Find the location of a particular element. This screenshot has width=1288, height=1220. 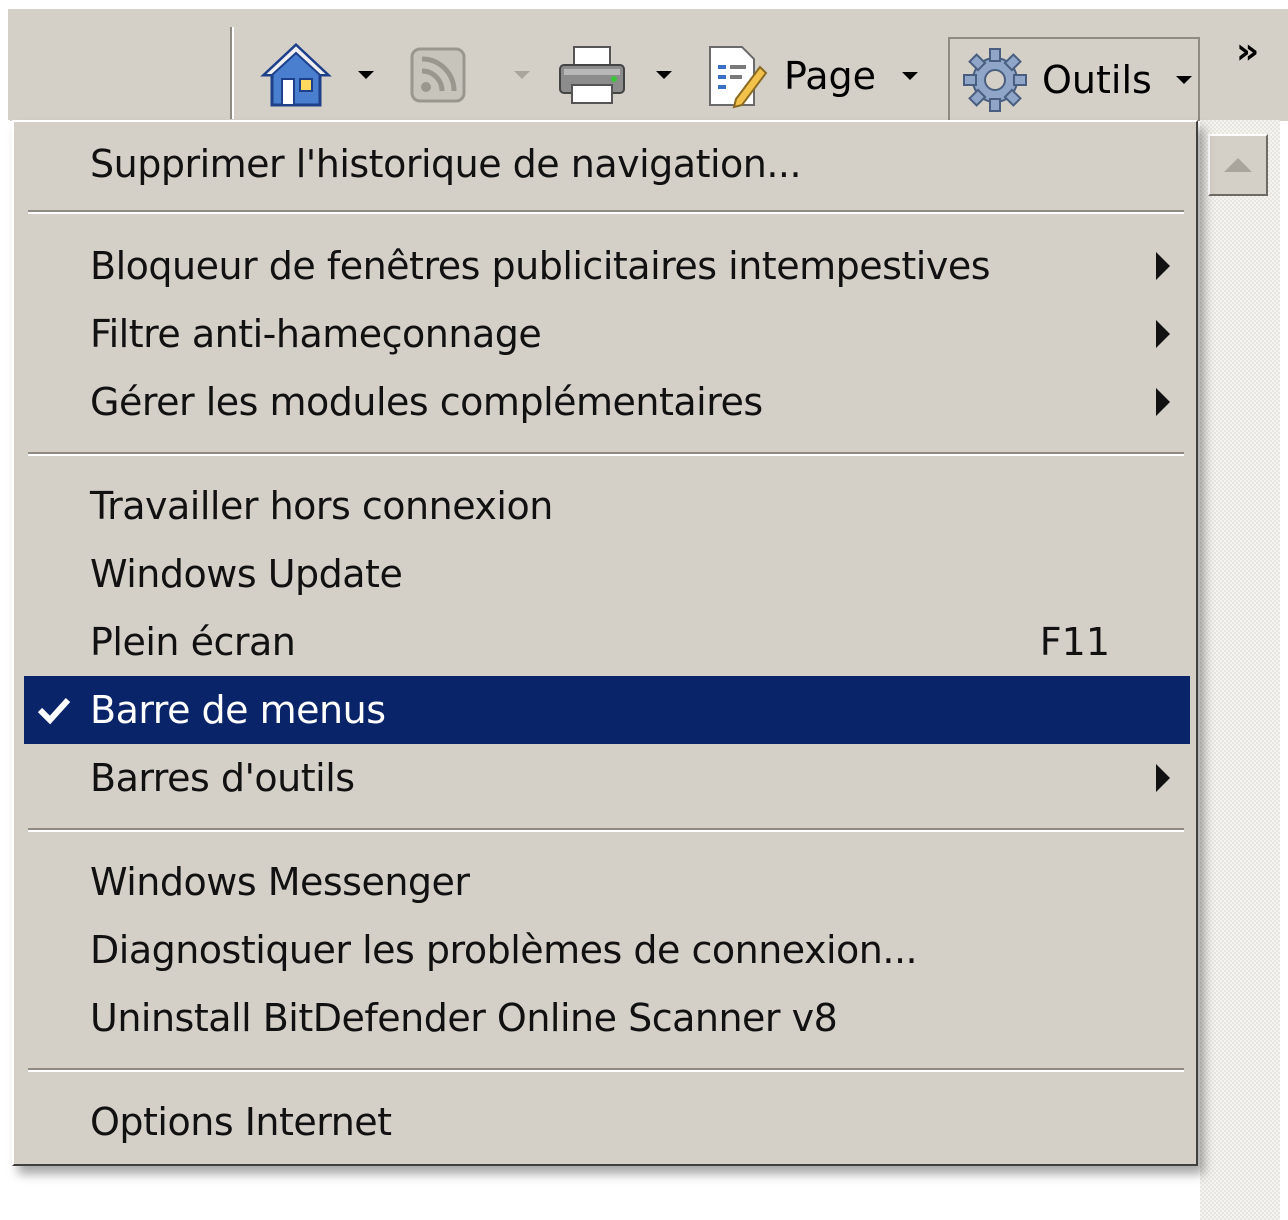

vertical-scrollbar-track is located at coordinates (1240, 670).